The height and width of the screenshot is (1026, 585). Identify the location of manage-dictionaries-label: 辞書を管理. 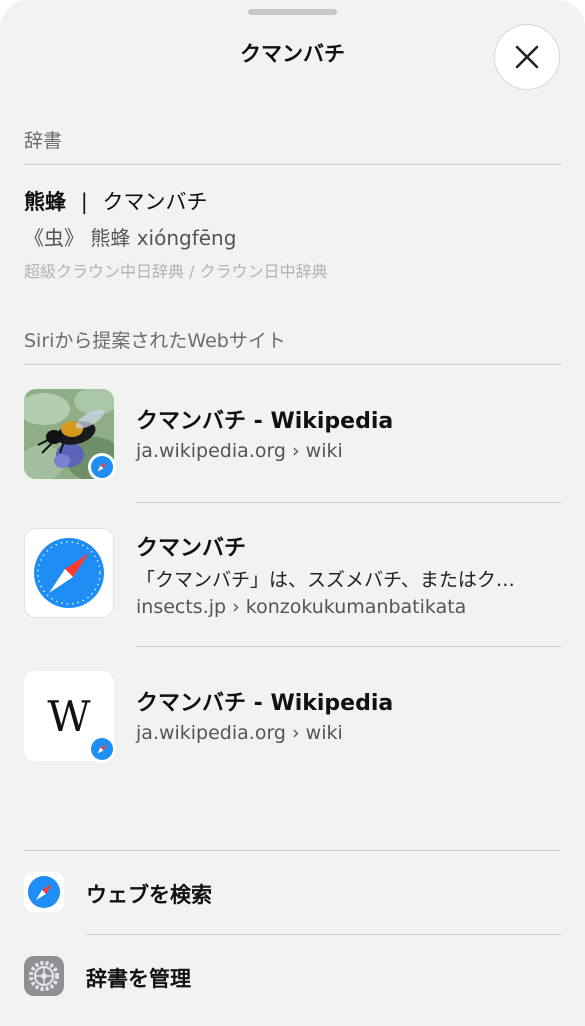
(138, 979).